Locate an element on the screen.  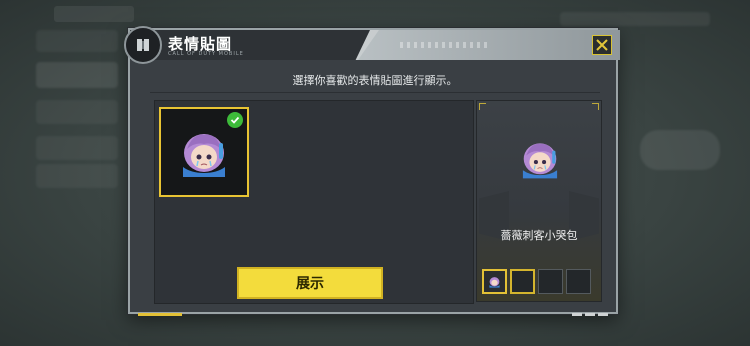
instruction-text: 選擇你喜歡的表情貼圖進行顯示。 is located at coordinates (375, 80).